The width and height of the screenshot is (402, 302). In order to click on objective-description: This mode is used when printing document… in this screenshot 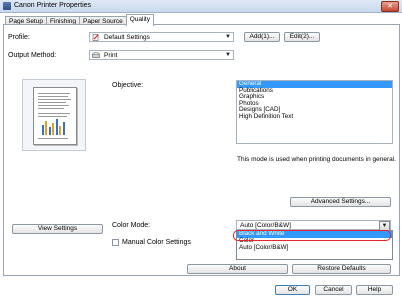, I will do `click(316, 159)`.